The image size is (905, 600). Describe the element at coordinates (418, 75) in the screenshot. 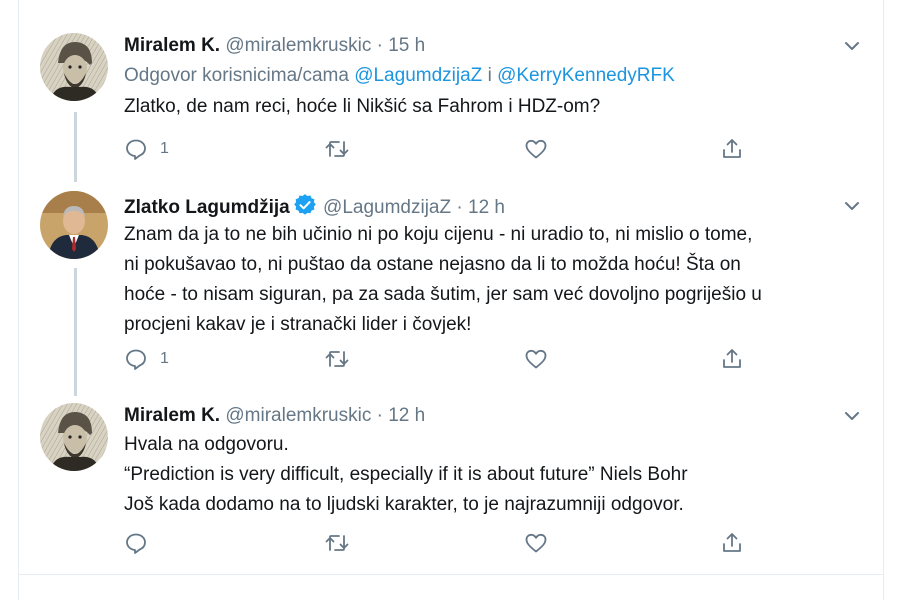

I see `mention-link: @LagumdzijaZ` at that location.